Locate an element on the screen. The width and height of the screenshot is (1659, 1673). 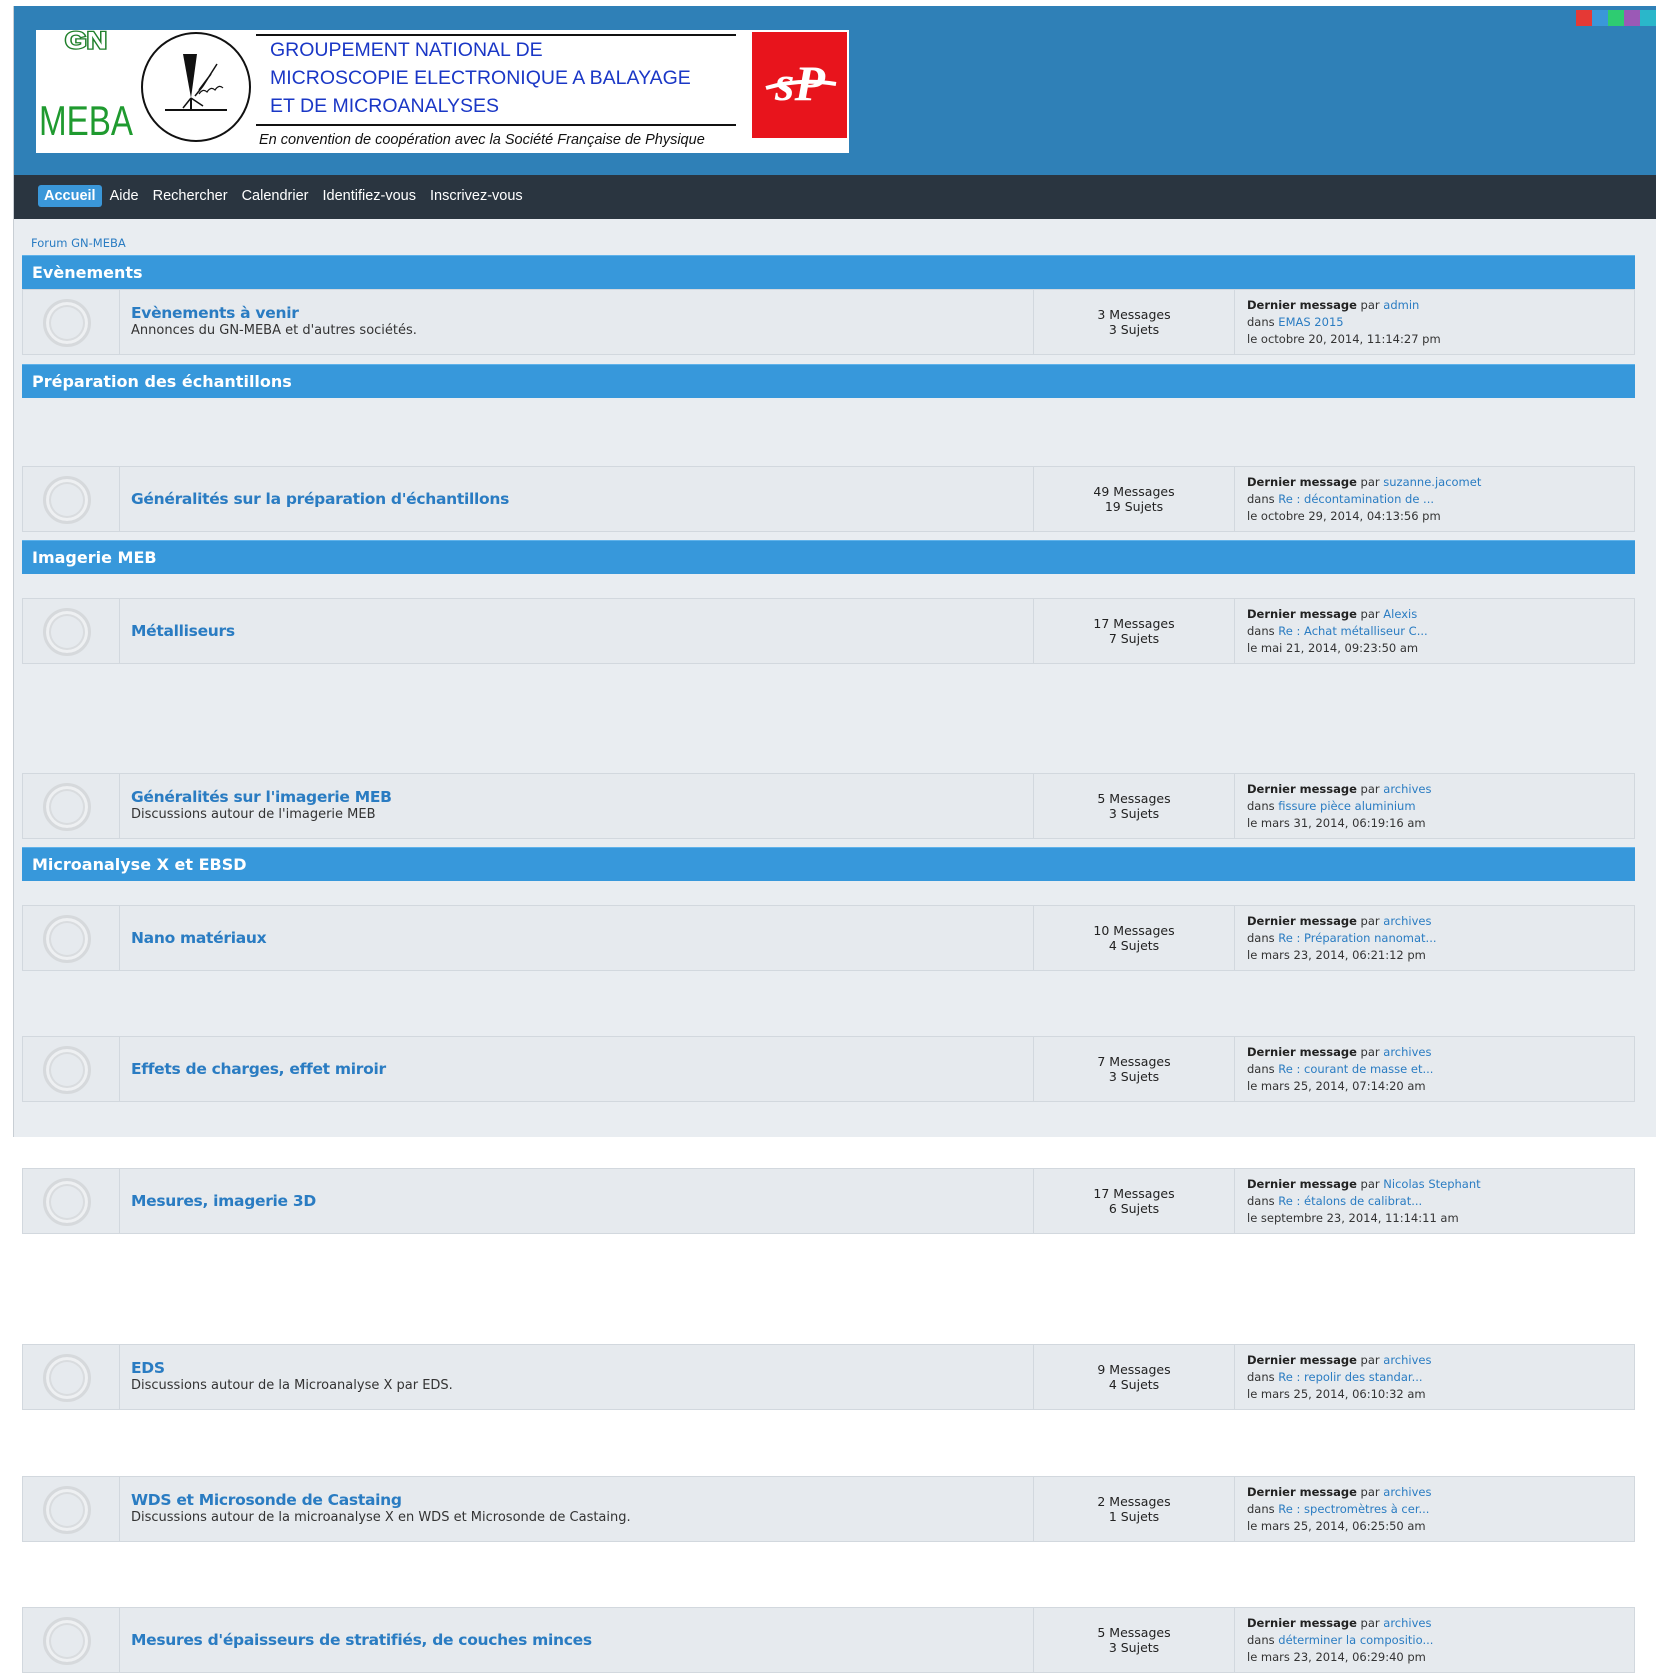
last-post-date: le mars 23, 2014, 06:21:12 pm is located at coordinates (1336, 954).